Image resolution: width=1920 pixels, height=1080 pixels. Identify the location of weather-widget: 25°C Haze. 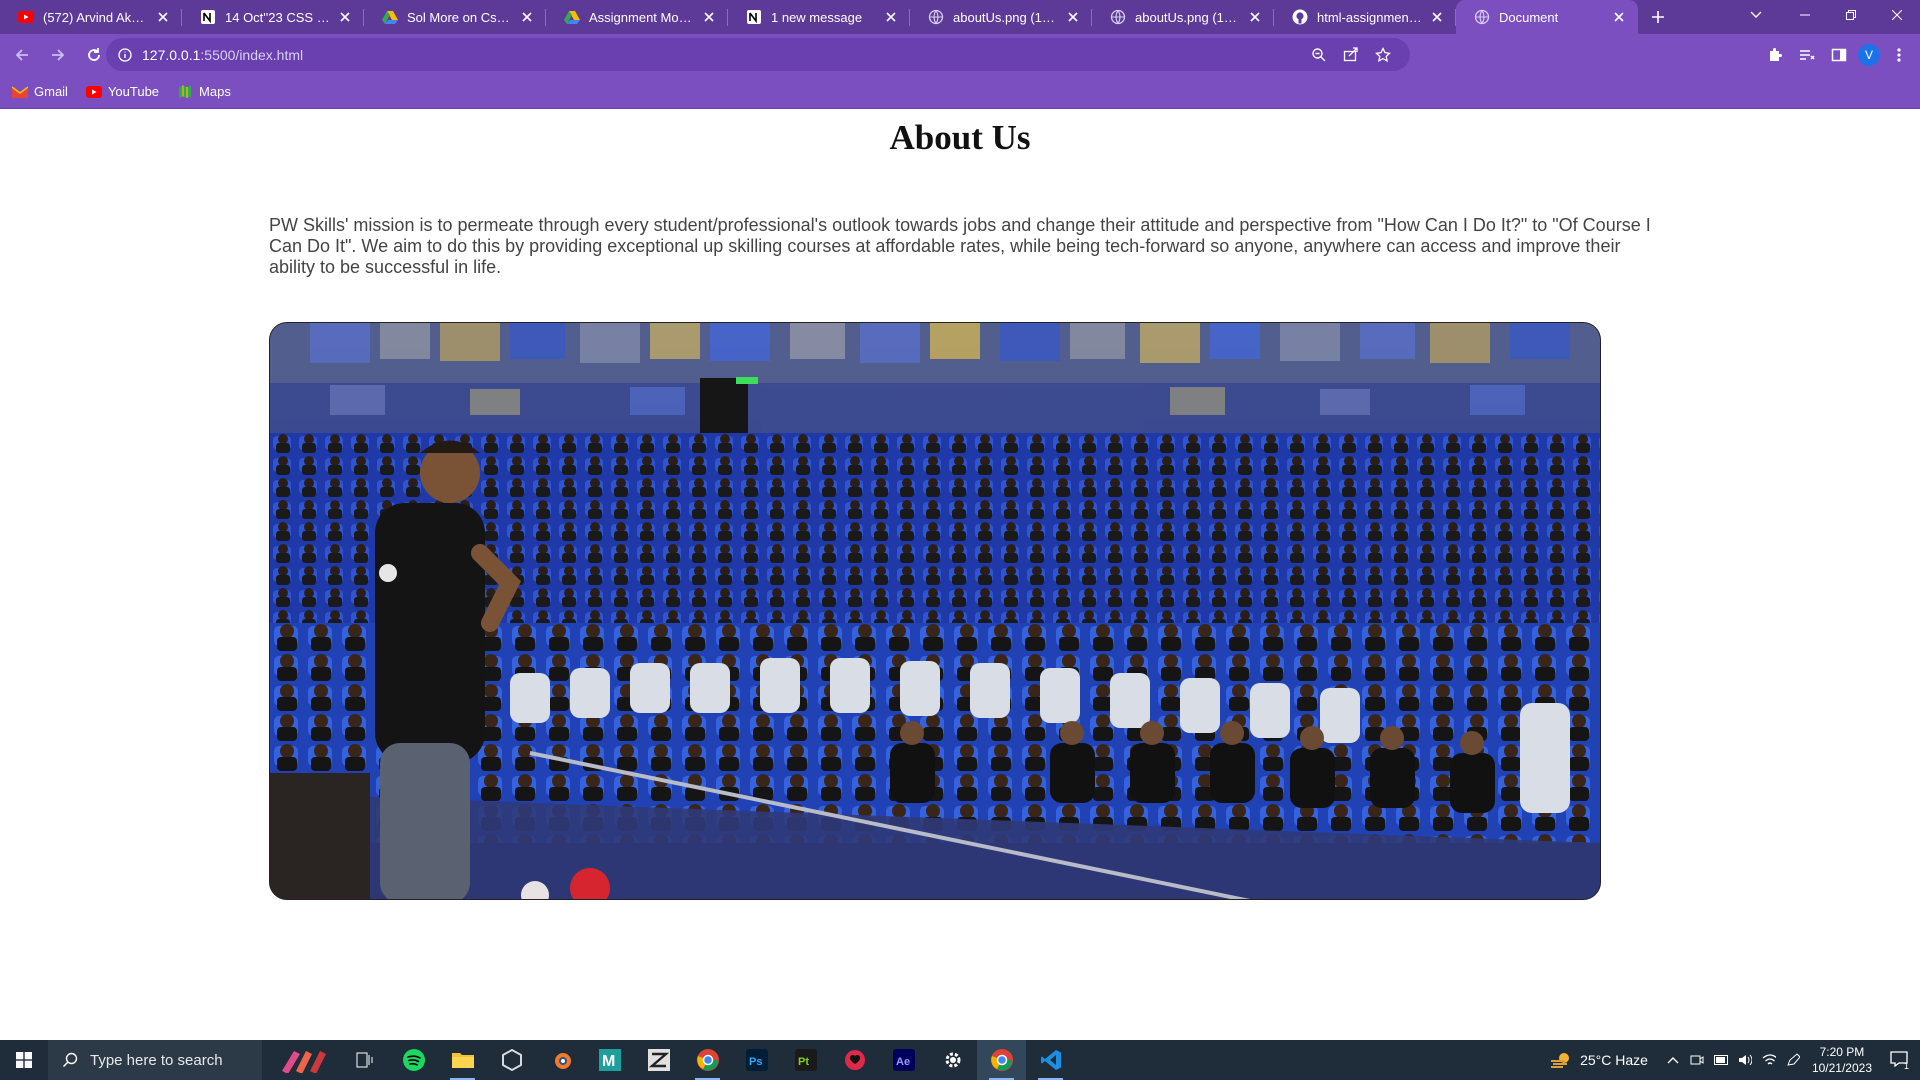
(1599, 1060).